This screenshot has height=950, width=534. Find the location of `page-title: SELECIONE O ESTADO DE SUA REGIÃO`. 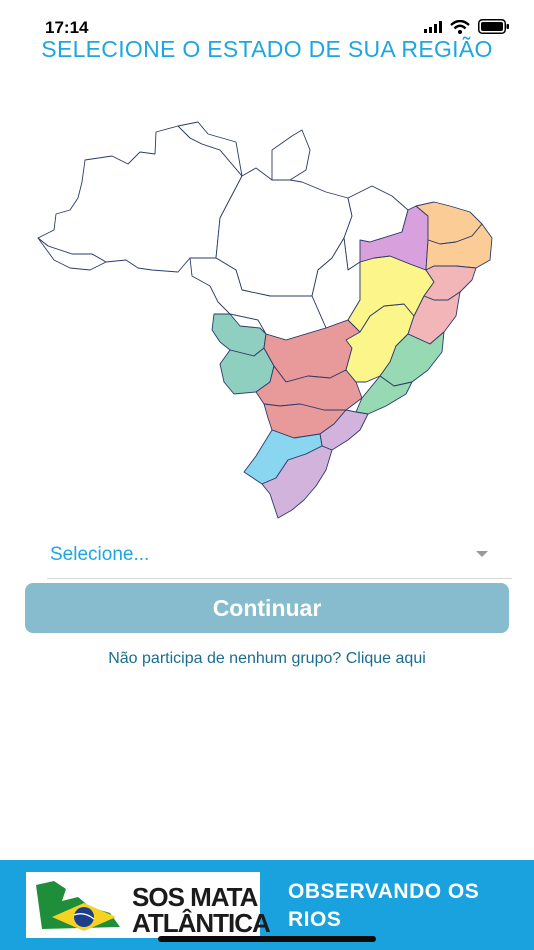

page-title: SELECIONE O ESTADO DE SUA REGIÃO is located at coordinates (267, 49).